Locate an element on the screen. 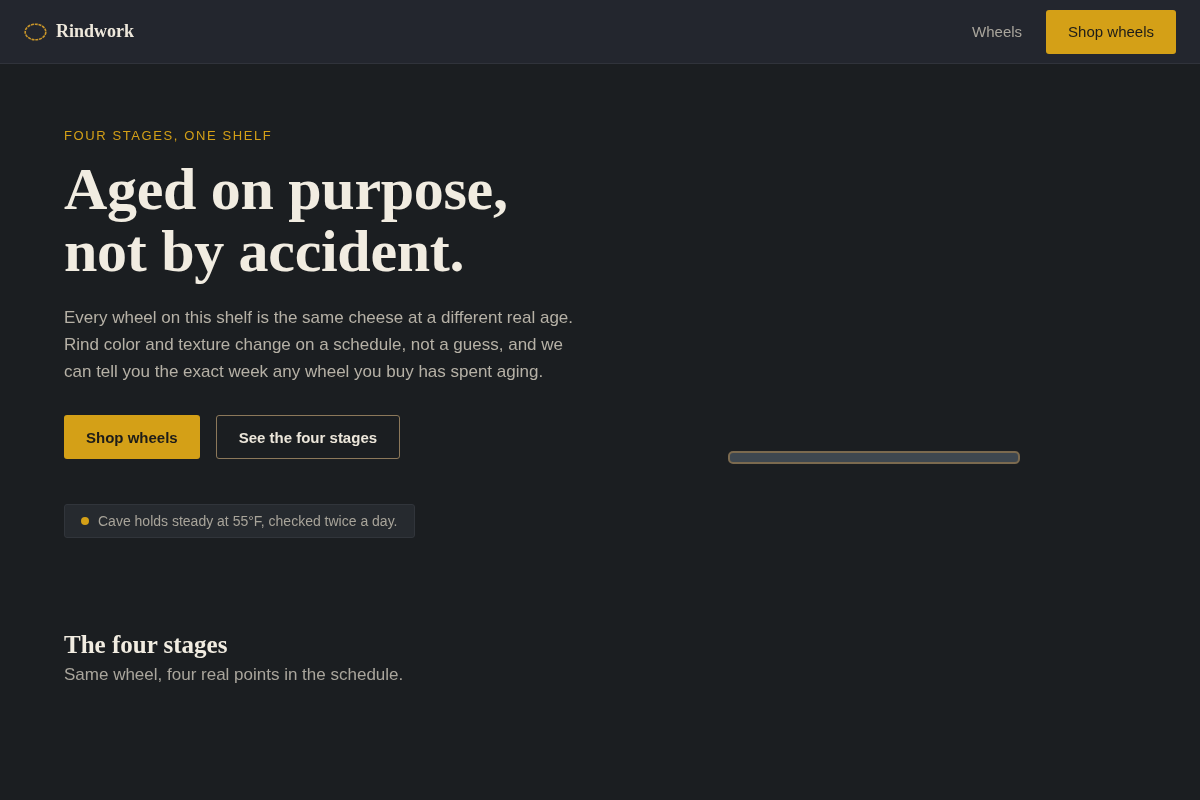 The image size is (1200, 800). hero-headline: Aged on purpose, not by accident. is located at coordinates (286, 220).